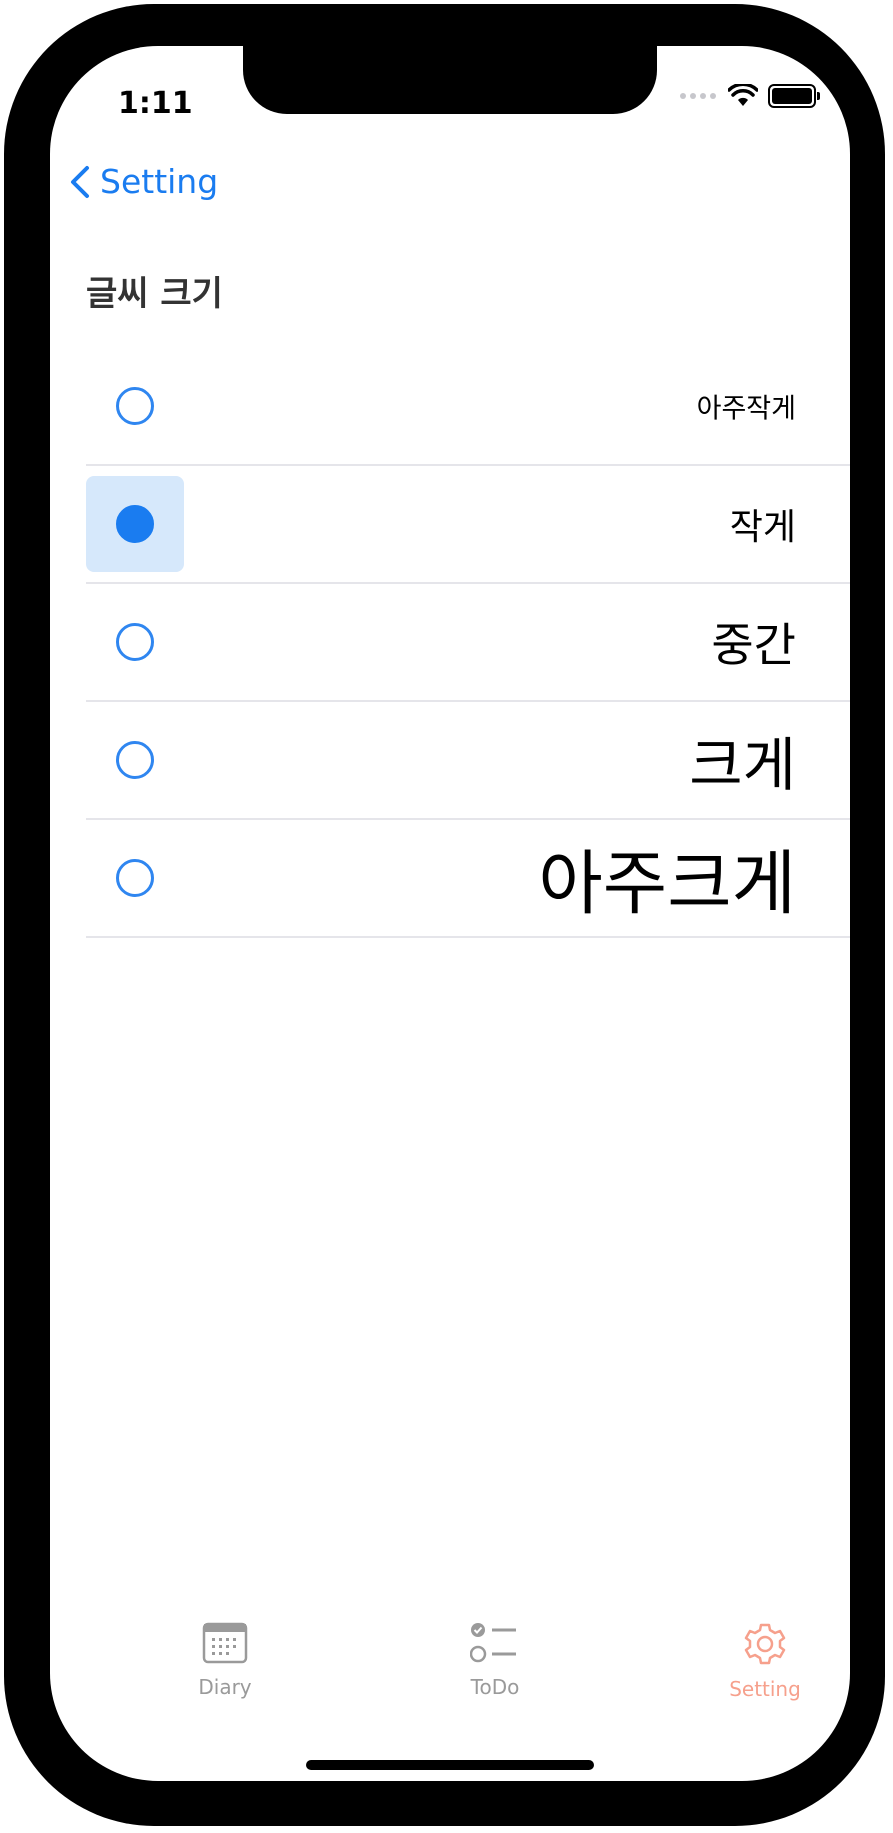 Image resolution: width=893 pixels, height=1833 pixels. What do you see at coordinates (80, 181) in the screenshot?
I see `chevron-left-icon` at bounding box center [80, 181].